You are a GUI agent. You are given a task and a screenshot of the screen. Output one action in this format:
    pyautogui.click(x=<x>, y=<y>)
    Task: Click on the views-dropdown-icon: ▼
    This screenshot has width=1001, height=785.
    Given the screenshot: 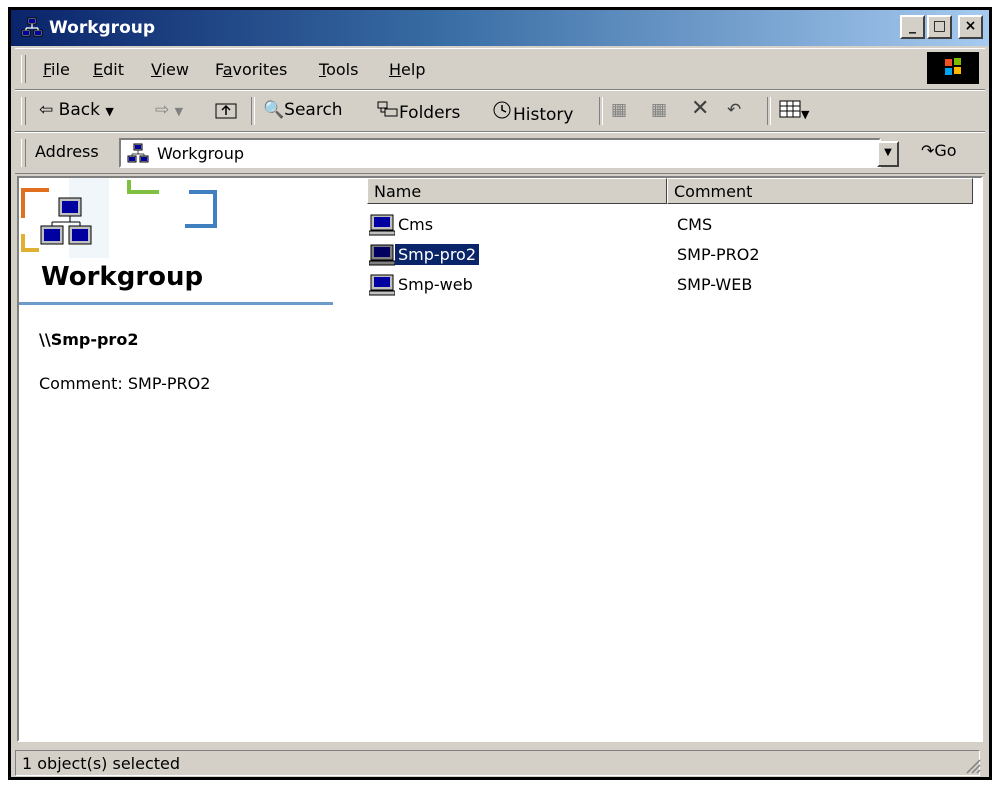 What is the action you would take?
    pyautogui.click(x=805, y=114)
    